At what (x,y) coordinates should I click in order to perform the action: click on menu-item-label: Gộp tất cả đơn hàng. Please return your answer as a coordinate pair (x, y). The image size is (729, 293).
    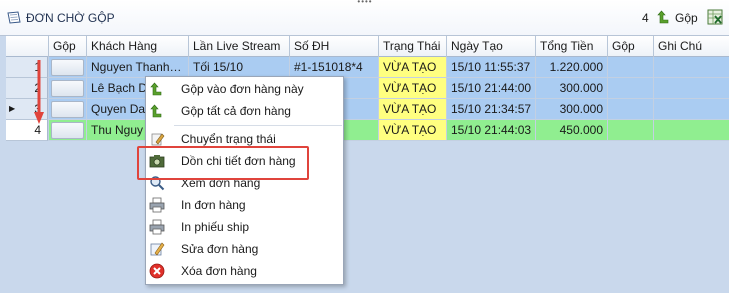
    Looking at the image, I should click on (236, 111).